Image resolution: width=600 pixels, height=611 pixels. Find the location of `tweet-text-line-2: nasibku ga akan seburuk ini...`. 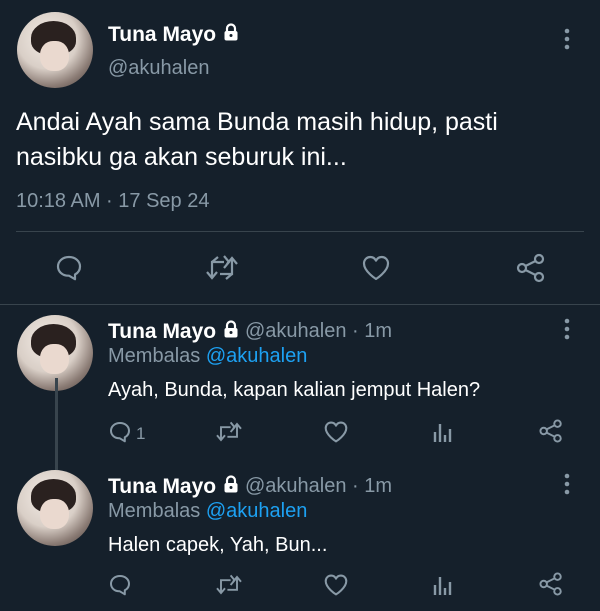

tweet-text-line-2: nasibku ga akan seburuk ini... is located at coordinates (181, 157).